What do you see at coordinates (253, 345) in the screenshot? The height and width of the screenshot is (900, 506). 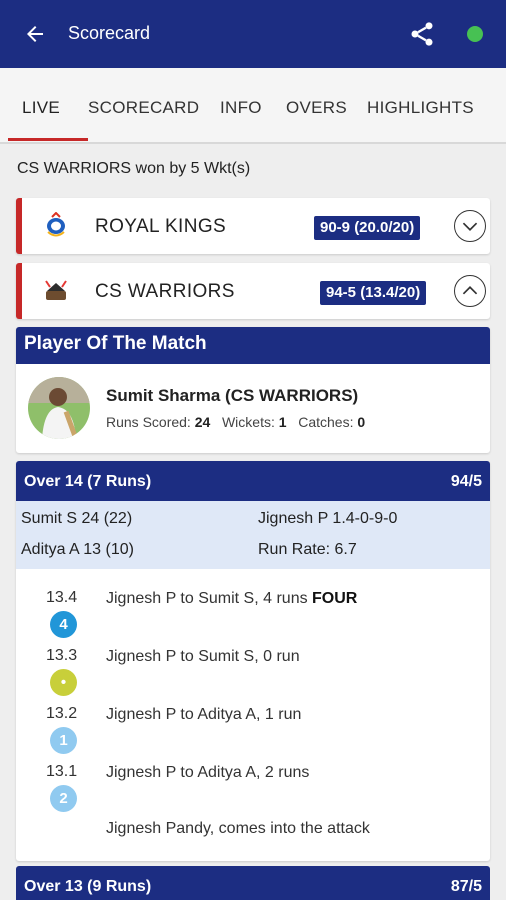 I see `potm-title: Player Of The Match` at bounding box center [253, 345].